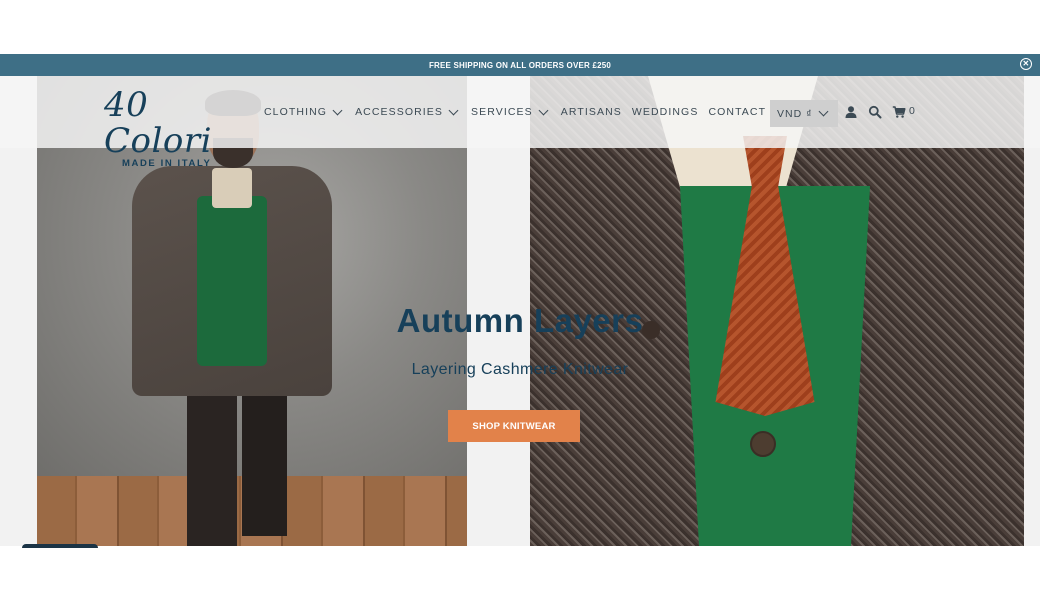 This screenshot has height=600, width=1040. What do you see at coordinates (875, 112) in the screenshot?
I see `search-icon` at bounding box center [875, 112].